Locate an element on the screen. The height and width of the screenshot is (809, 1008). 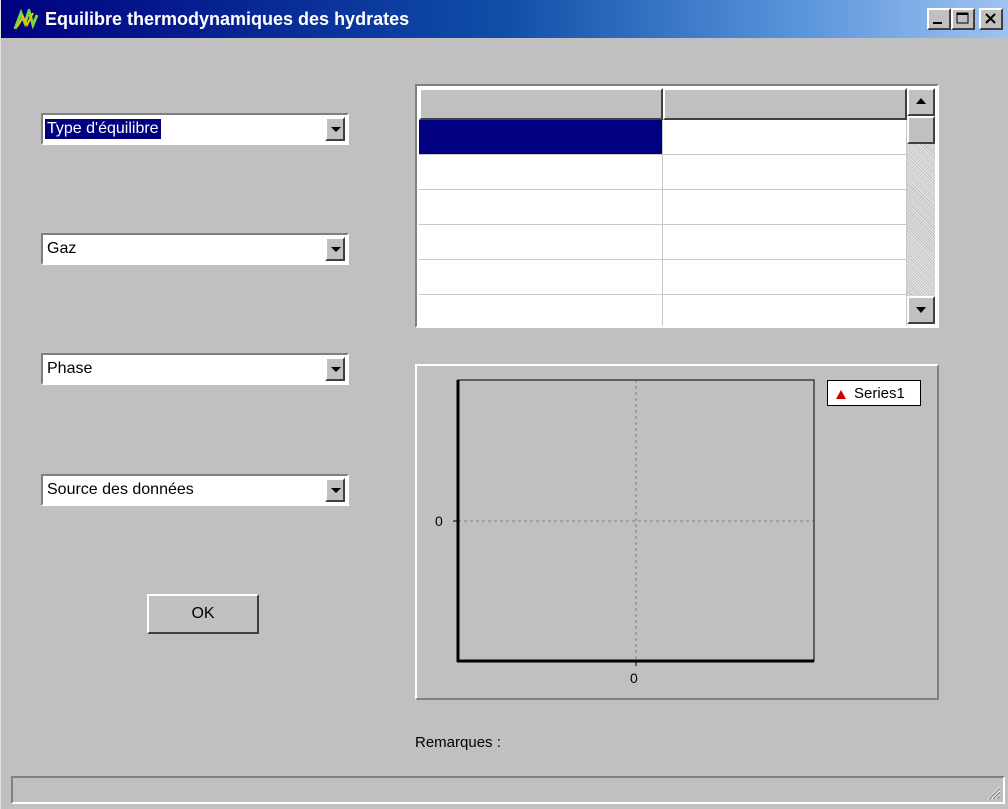
minimize-button is located at coordinates (939, 19).